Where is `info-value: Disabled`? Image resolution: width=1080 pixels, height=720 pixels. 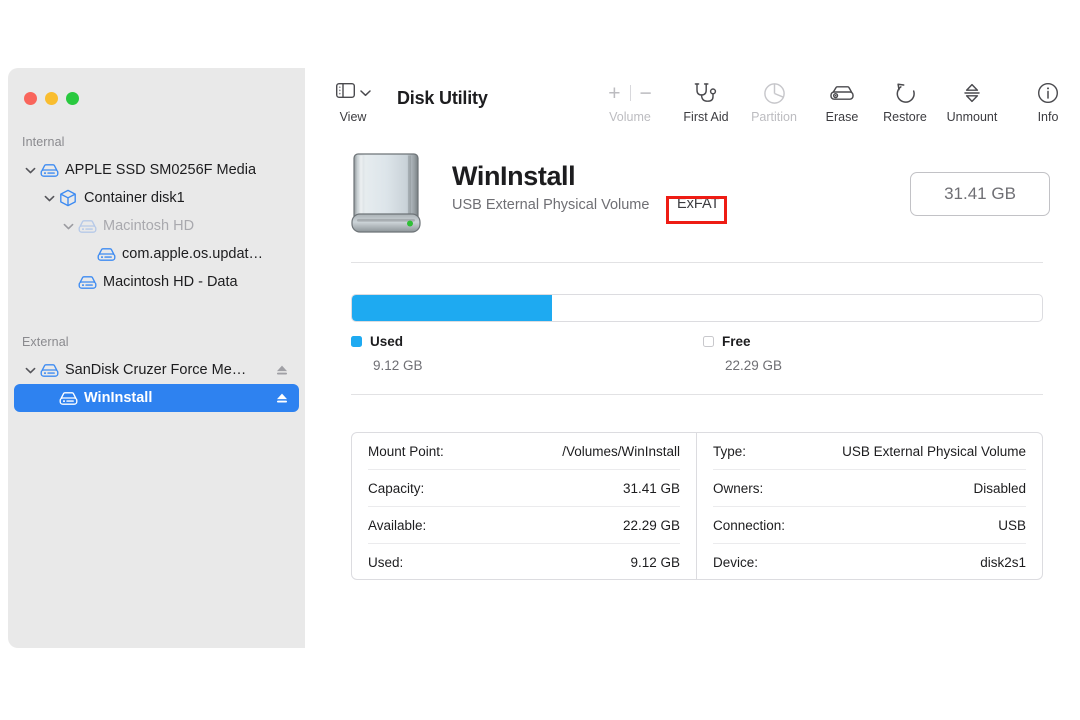 info-value: Disabled is located at coordinates (999, 488).